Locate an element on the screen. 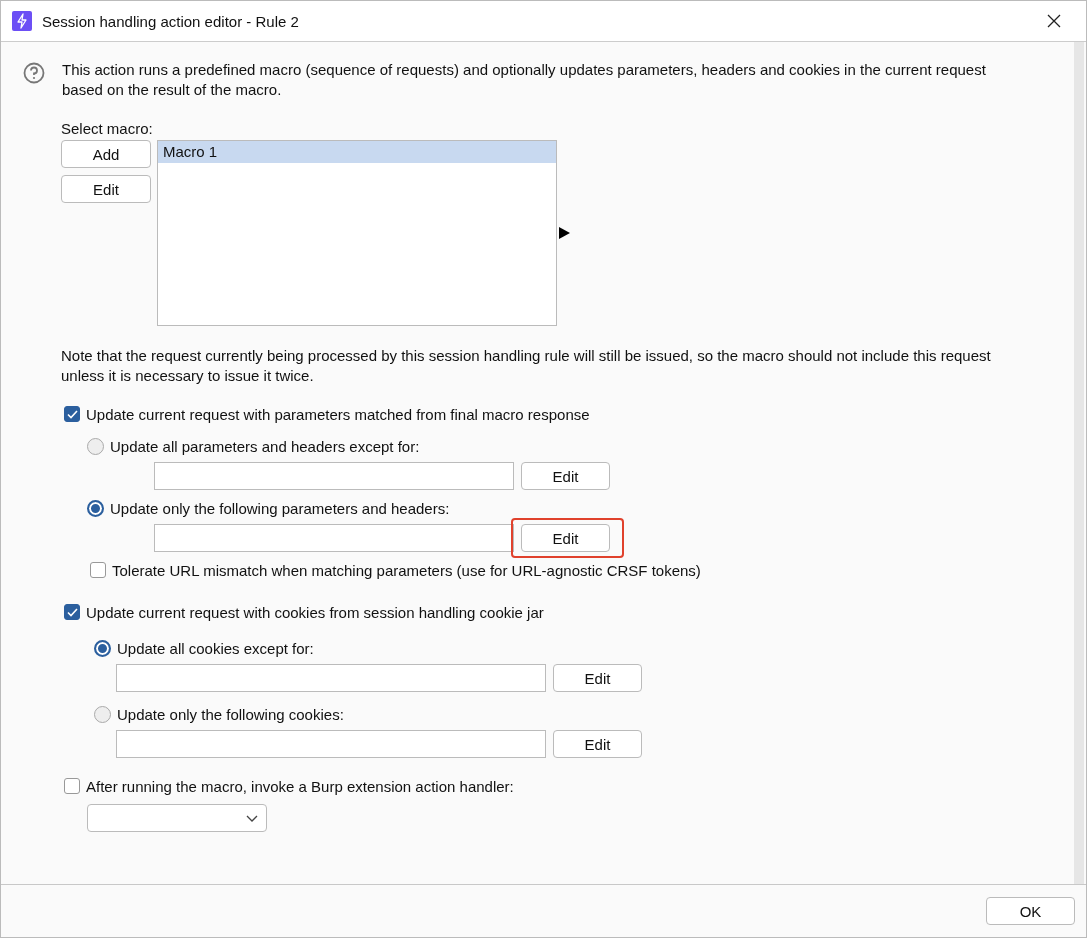 The width and height of the screenshot is (1091, 940). dropdown is located at coordinates (177, 818).